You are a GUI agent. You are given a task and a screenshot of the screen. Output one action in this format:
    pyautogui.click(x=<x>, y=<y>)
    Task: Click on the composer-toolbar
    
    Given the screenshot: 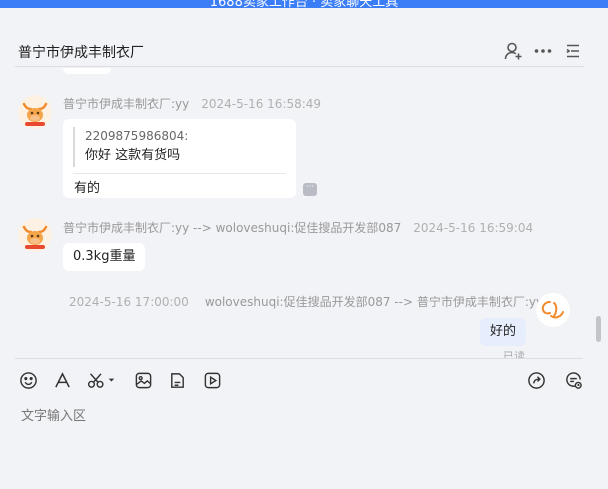 What is the action you would take?
    pyautogui.click(x=300, y=380)
    